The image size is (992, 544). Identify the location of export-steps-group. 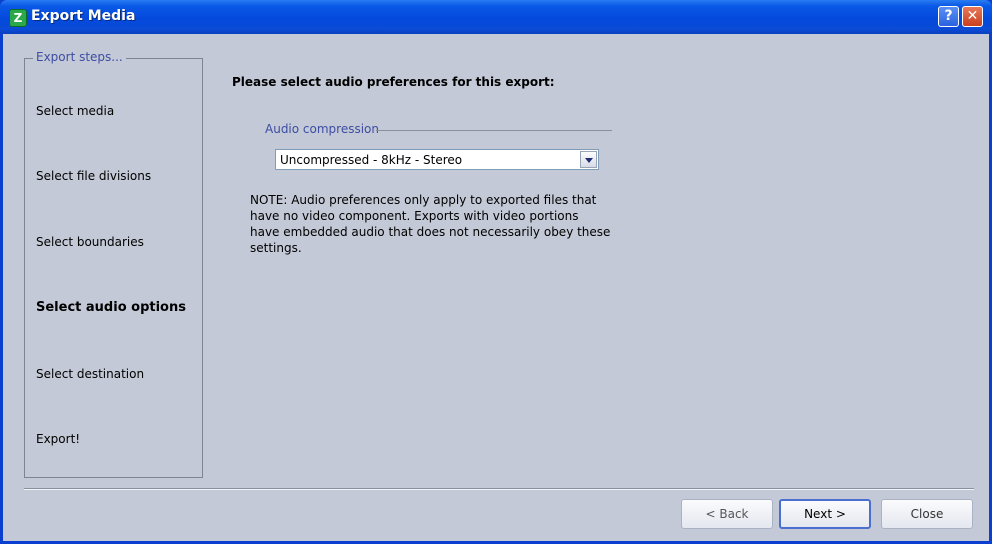
(113, 268).